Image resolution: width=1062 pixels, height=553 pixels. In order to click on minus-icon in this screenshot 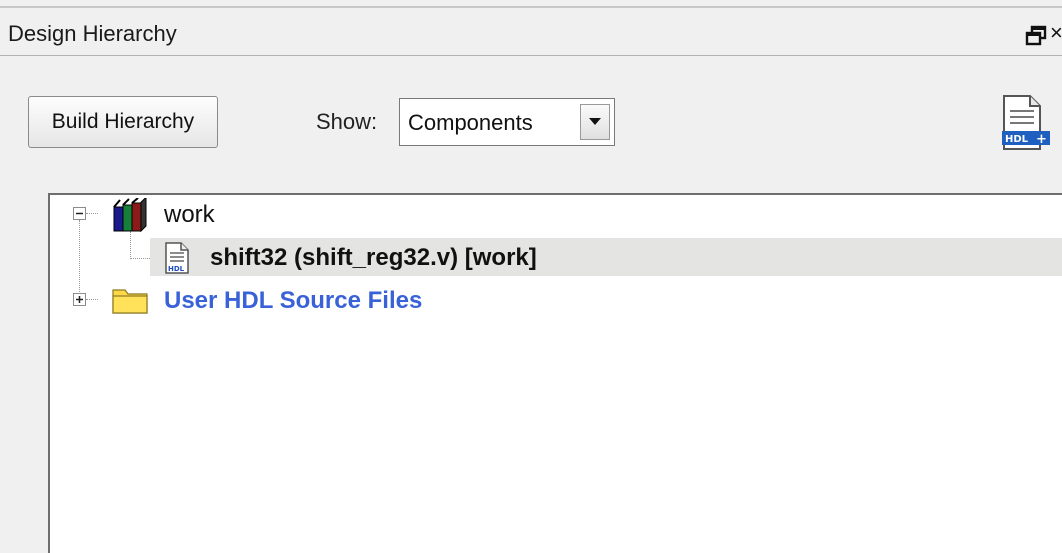, I will do `click(79, 213)`.